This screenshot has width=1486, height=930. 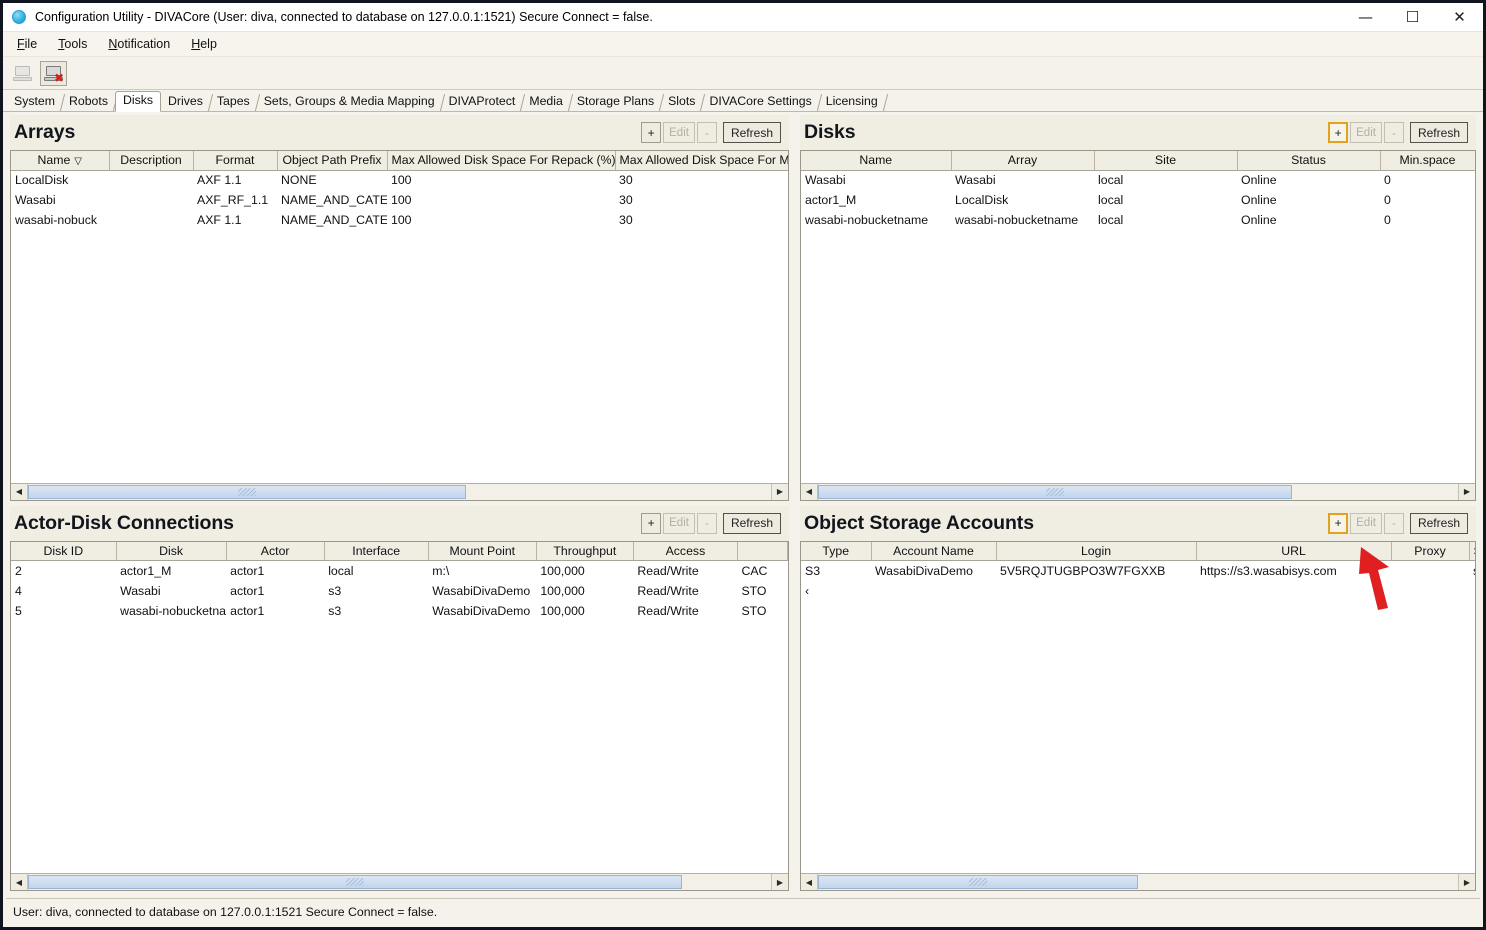 I want to click on adc-scroll-thumb, so click(x=355, y=882).